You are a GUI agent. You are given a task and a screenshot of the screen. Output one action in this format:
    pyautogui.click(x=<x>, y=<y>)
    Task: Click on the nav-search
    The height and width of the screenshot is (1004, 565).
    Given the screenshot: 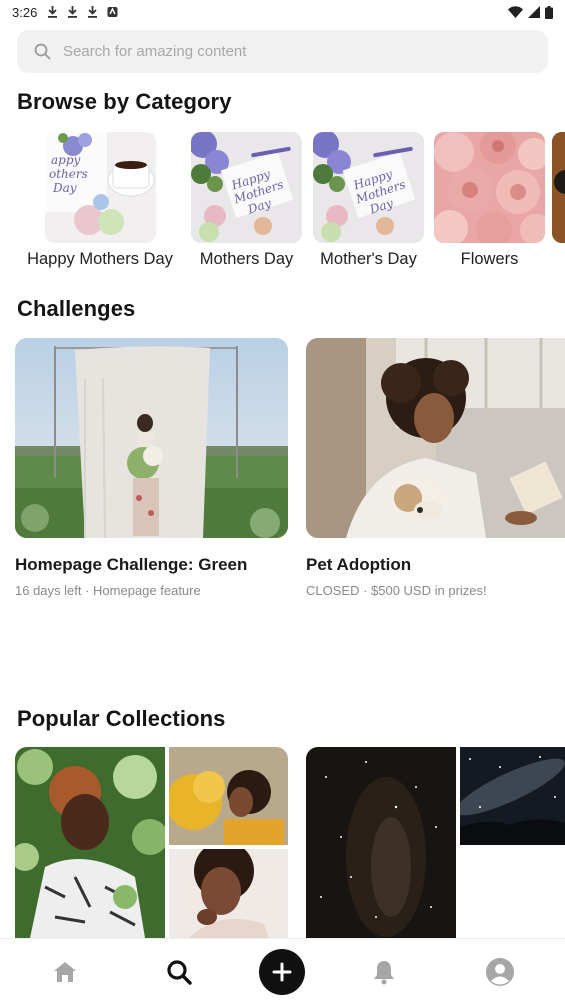 What is the action you would take?
    pyautogui.click(x=179, y=971)
    